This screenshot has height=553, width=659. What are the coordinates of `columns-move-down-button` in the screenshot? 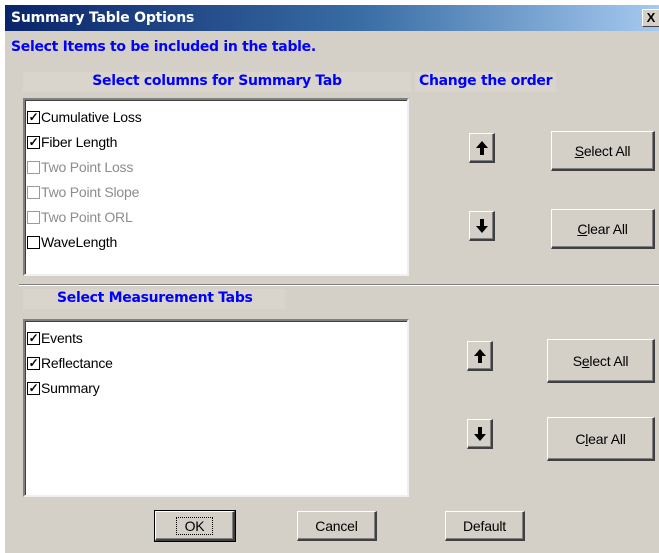 It's located at (482, 226).